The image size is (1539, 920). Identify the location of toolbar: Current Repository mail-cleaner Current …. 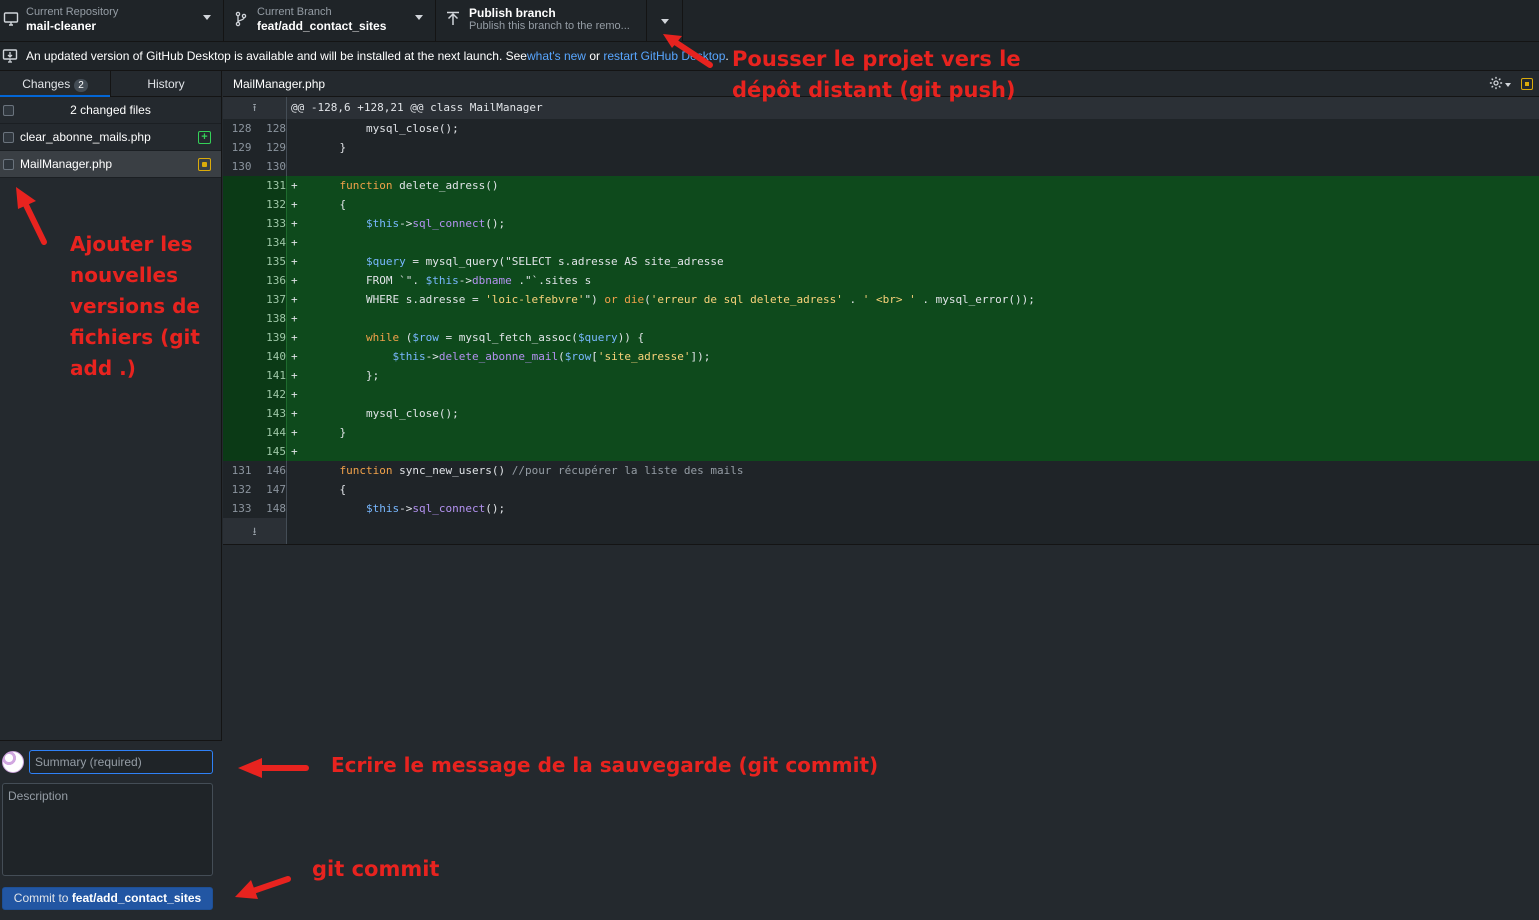
(769, 21).